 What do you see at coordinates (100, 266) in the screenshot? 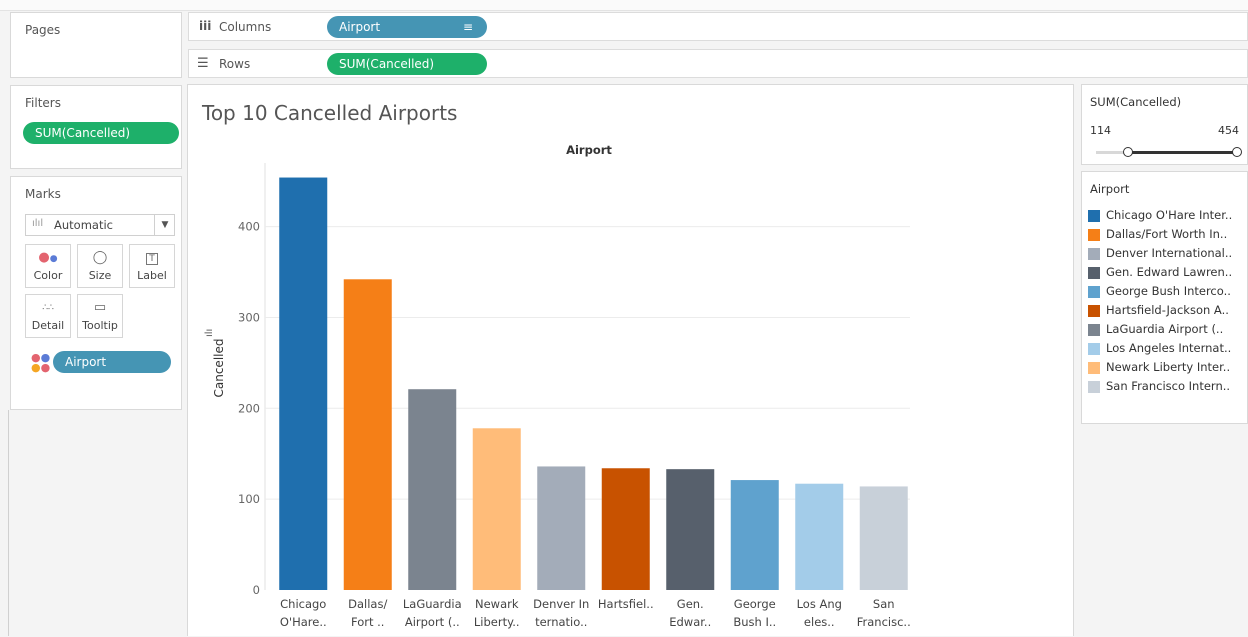
I see `marks-size-button: ◯ Size` at bounding box center [100, 266].